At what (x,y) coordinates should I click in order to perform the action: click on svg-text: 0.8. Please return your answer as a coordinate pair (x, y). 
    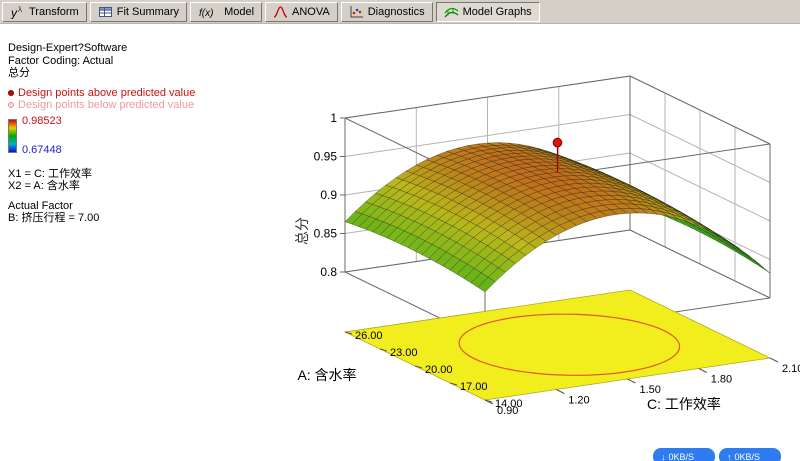
    Looking at the image, I should click on (328, 272).